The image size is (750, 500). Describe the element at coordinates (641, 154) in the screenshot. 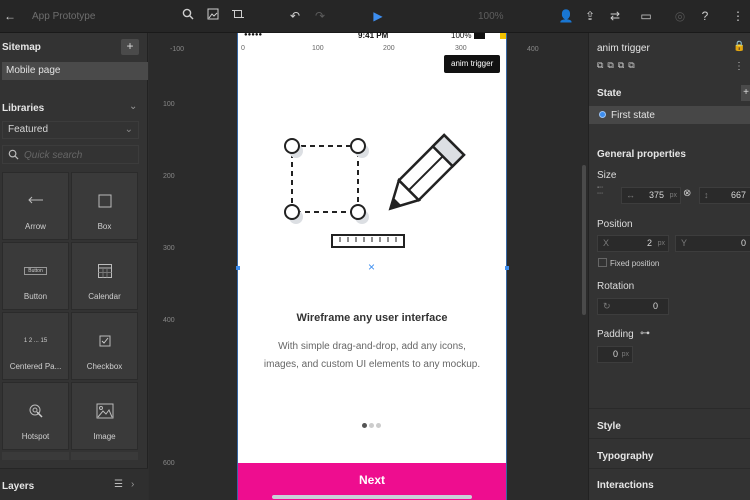

I see `general-properties-header: General properties` at that location.